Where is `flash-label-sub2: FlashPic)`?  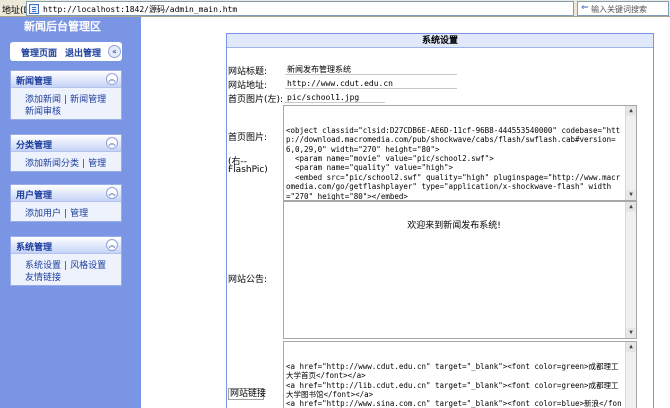
flash-label-sub2: FlashPic) is located at coordinates (248, 170).